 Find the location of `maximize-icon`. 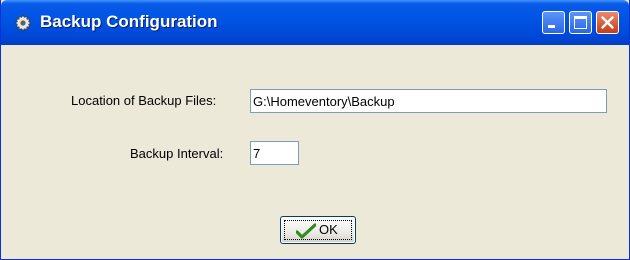

maximize-icon is located at coordinates (580, 22).